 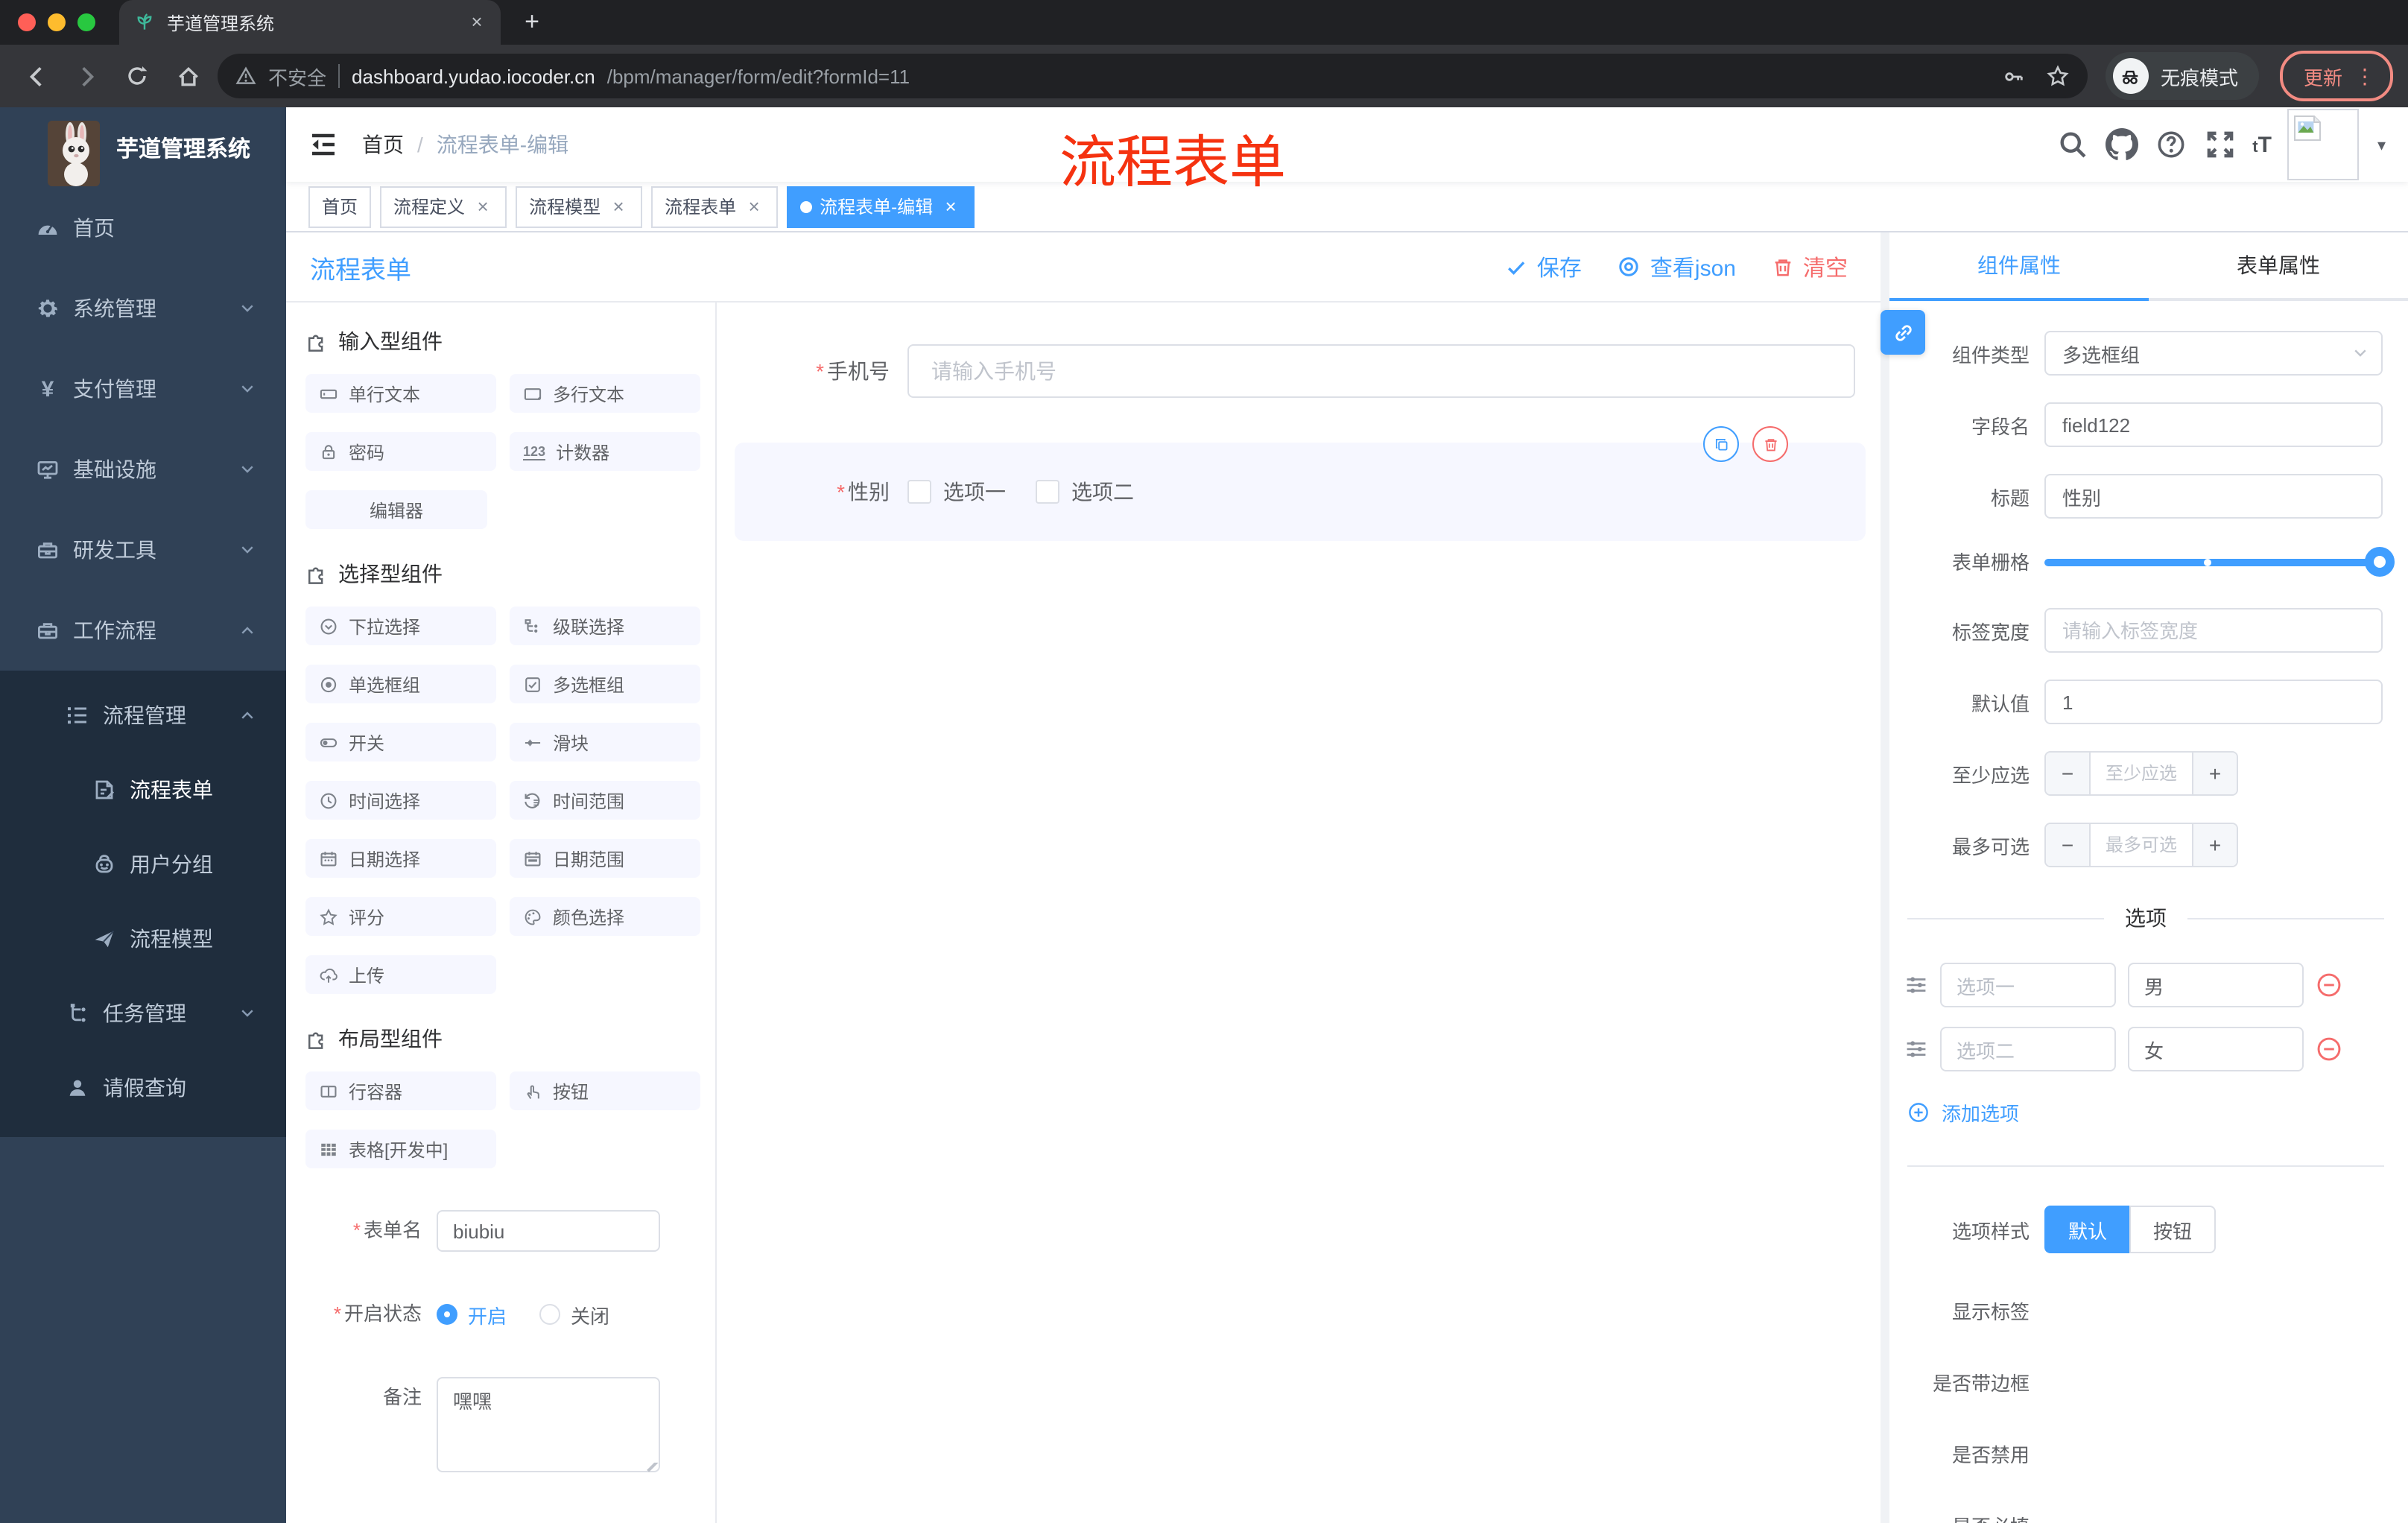 I want to click on help-icon, so click(x=2170, y=144).